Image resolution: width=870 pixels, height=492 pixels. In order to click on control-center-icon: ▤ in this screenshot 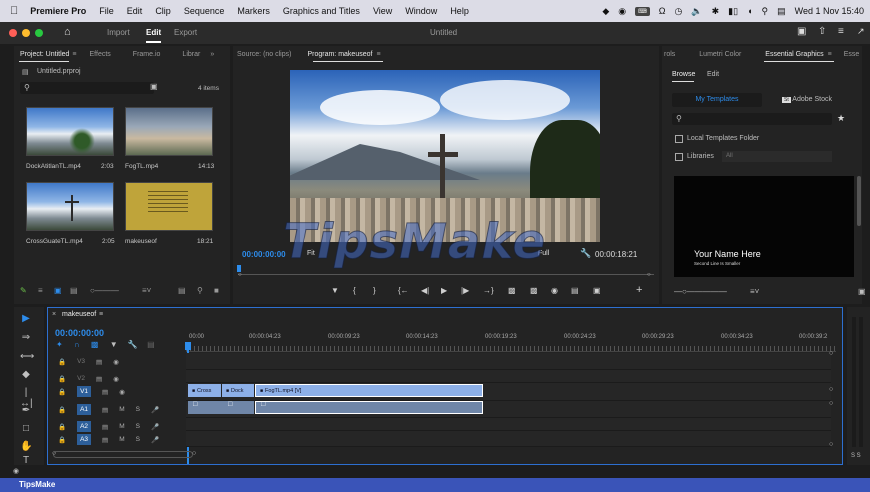, I will do `click(781, 11)`.